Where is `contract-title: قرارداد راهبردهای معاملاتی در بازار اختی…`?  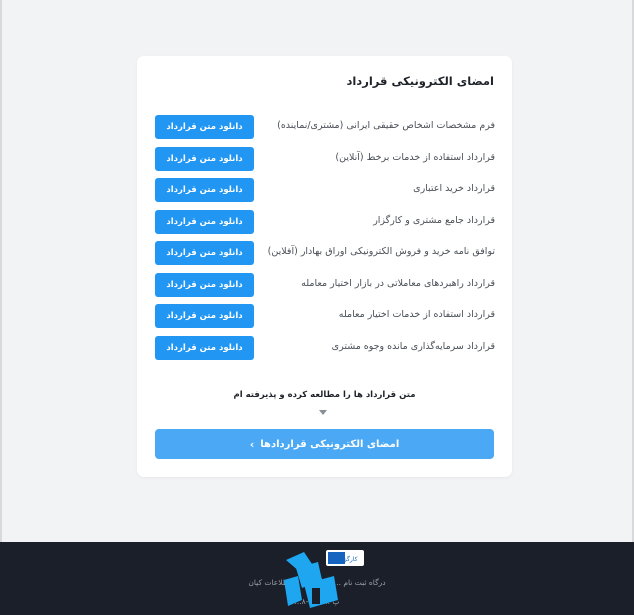 contract-title: قرارداد راهبردهای معاملاتی در بازار اختی… is located at coordinates (398, 283).